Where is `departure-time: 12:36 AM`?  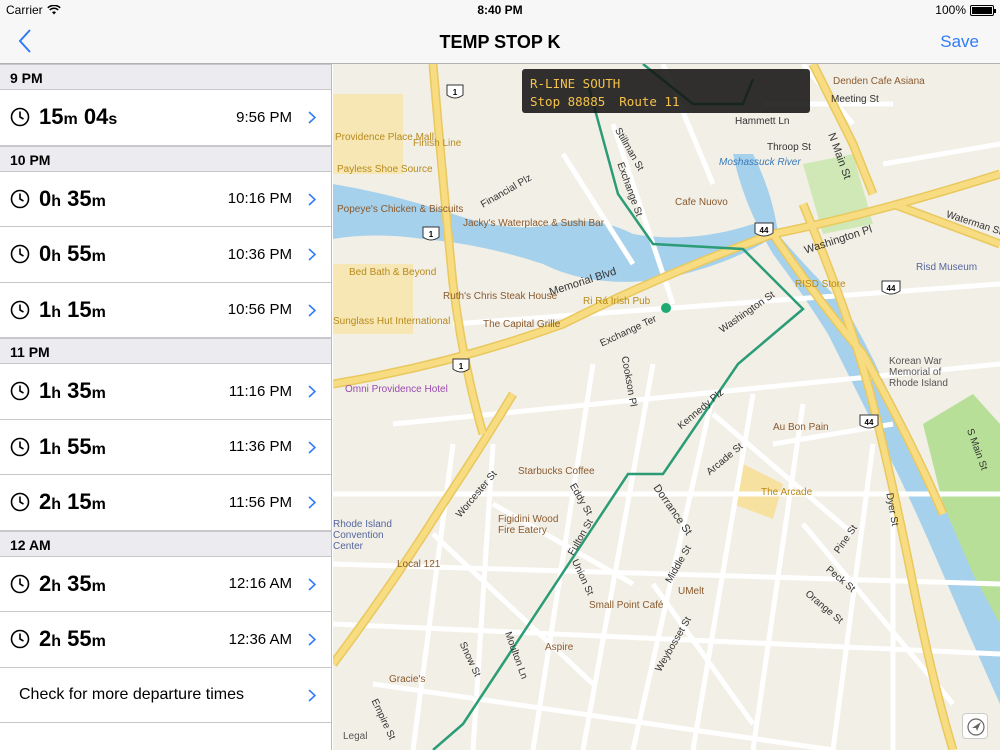
departure-time: 12:36 AM is located at coordinates (260, 639).